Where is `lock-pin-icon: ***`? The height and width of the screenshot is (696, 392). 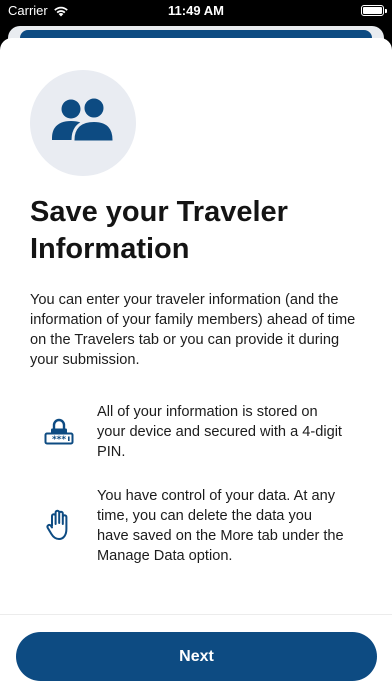 lock-pin-icon: *** is located at coordinates (59, 431).